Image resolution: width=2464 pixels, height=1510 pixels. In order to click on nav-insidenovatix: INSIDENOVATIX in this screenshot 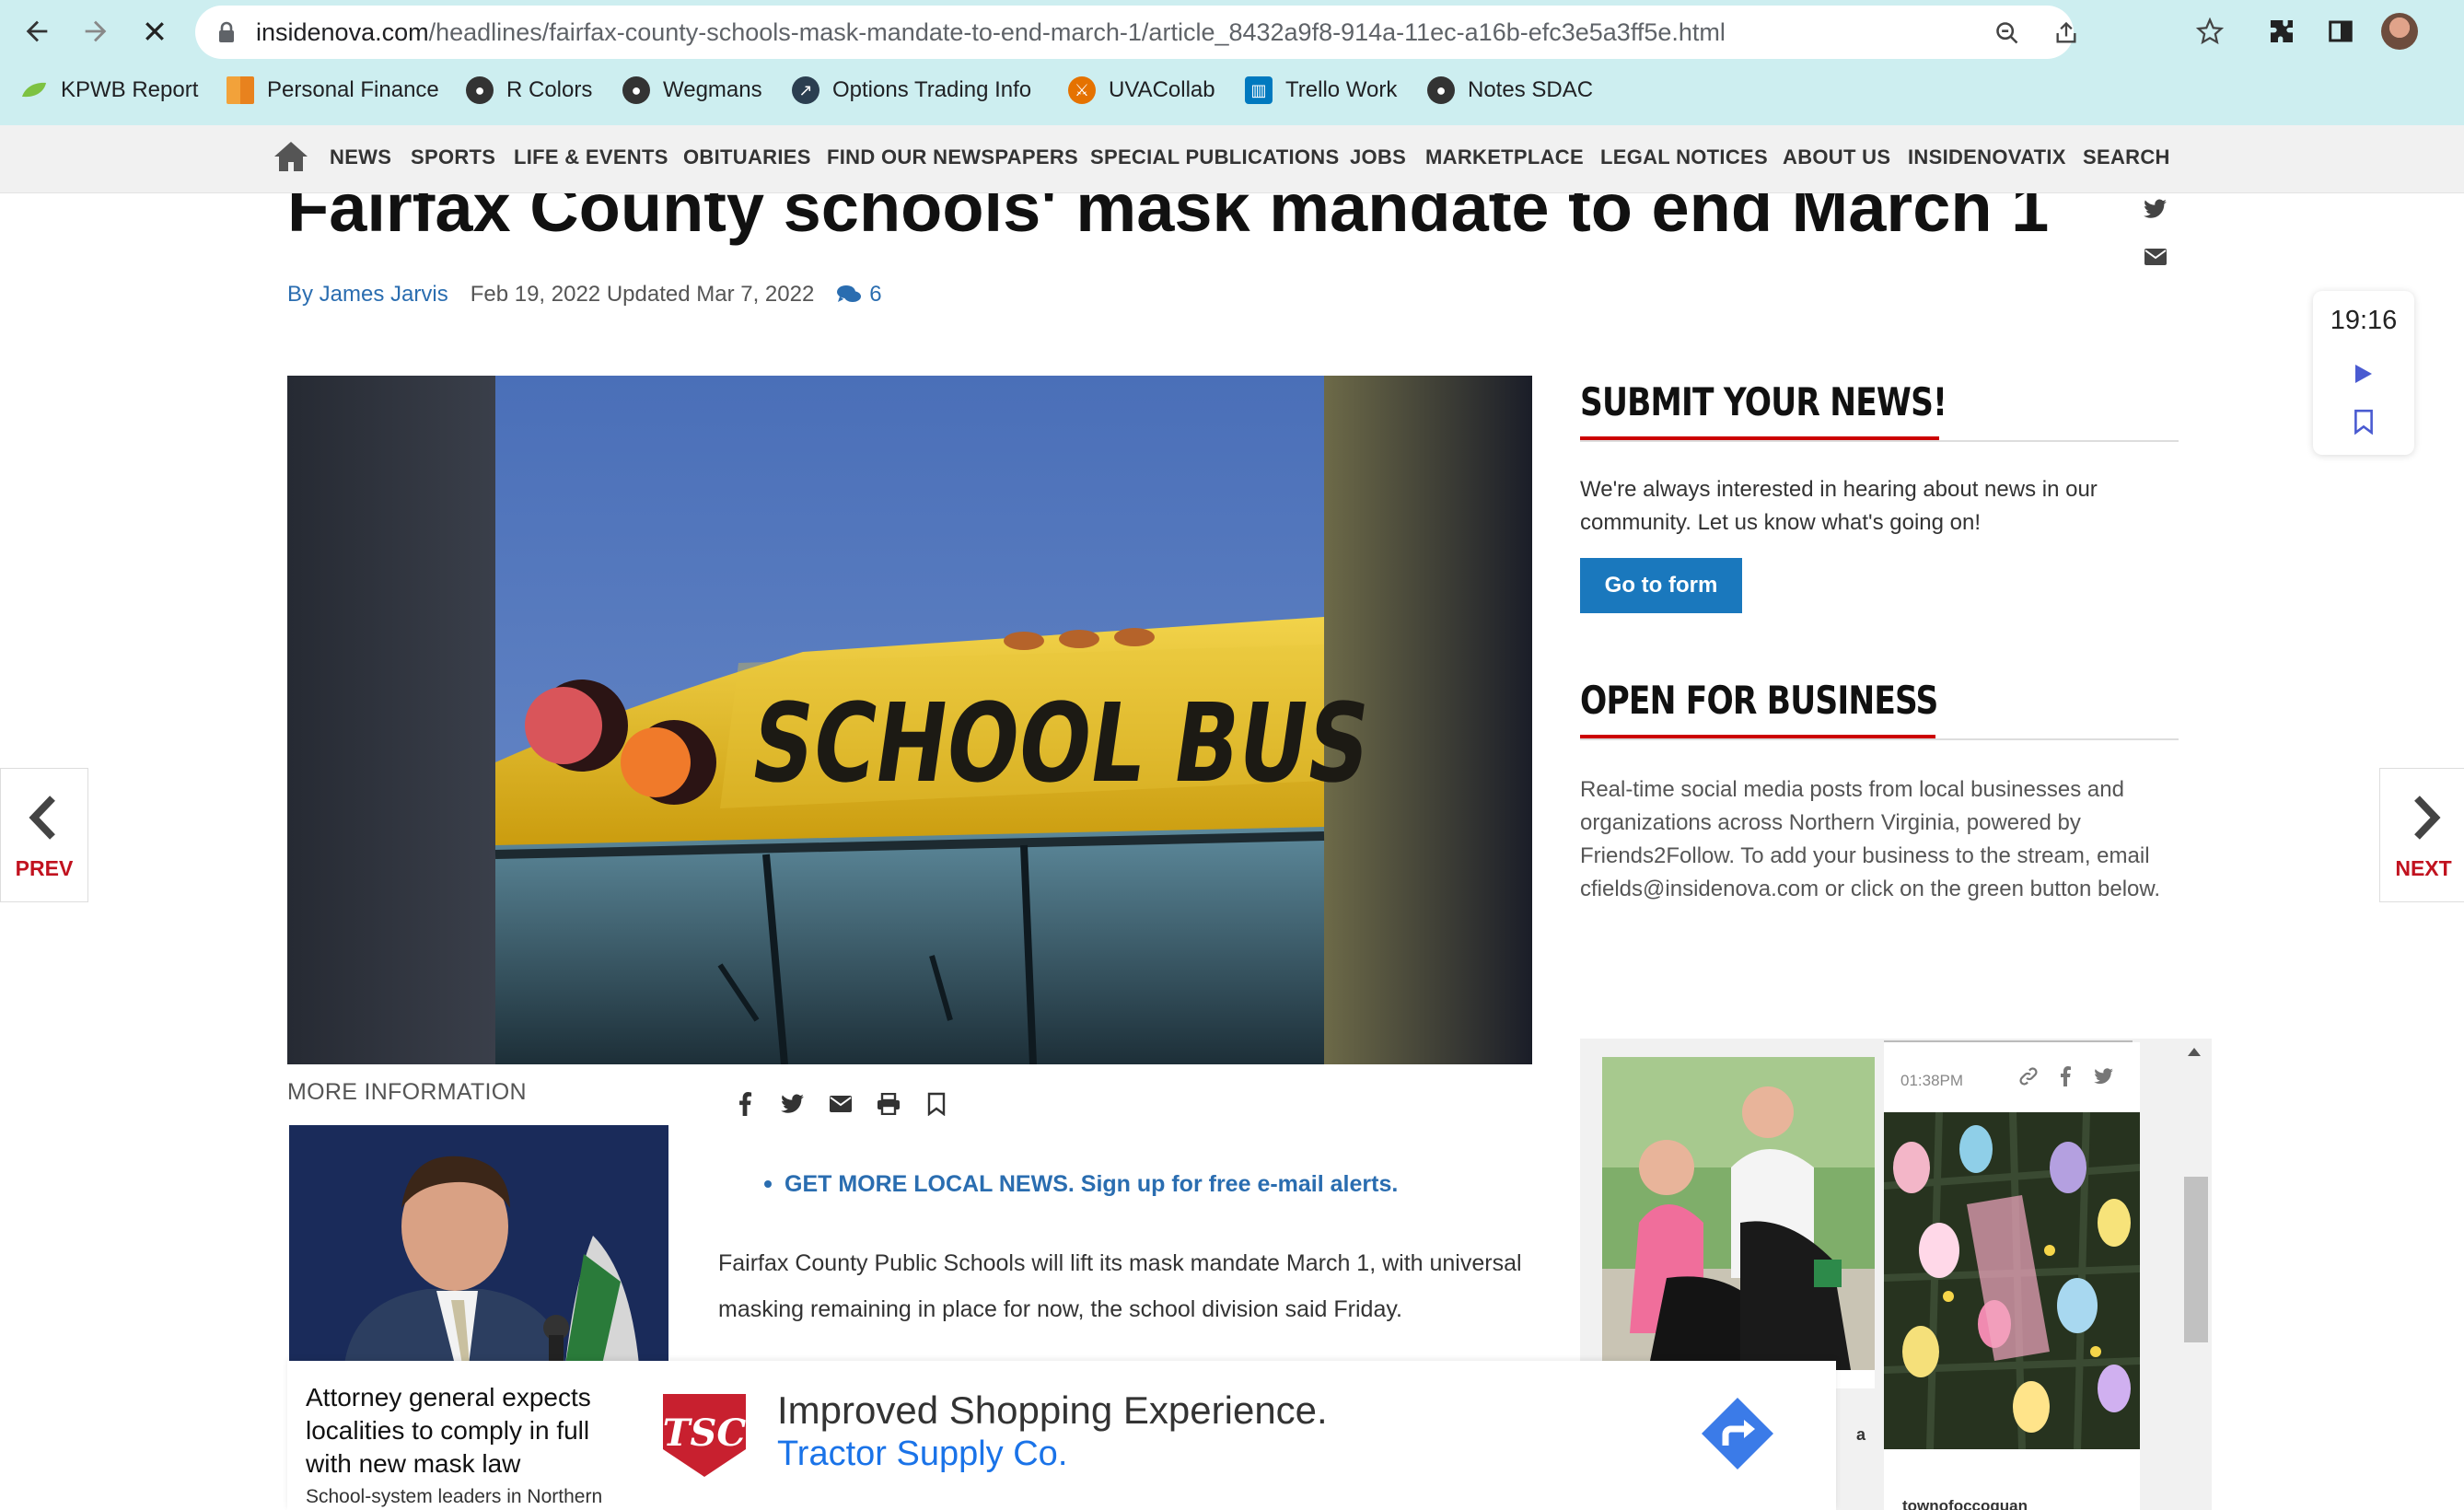, I will do `click(1987, 157)`.